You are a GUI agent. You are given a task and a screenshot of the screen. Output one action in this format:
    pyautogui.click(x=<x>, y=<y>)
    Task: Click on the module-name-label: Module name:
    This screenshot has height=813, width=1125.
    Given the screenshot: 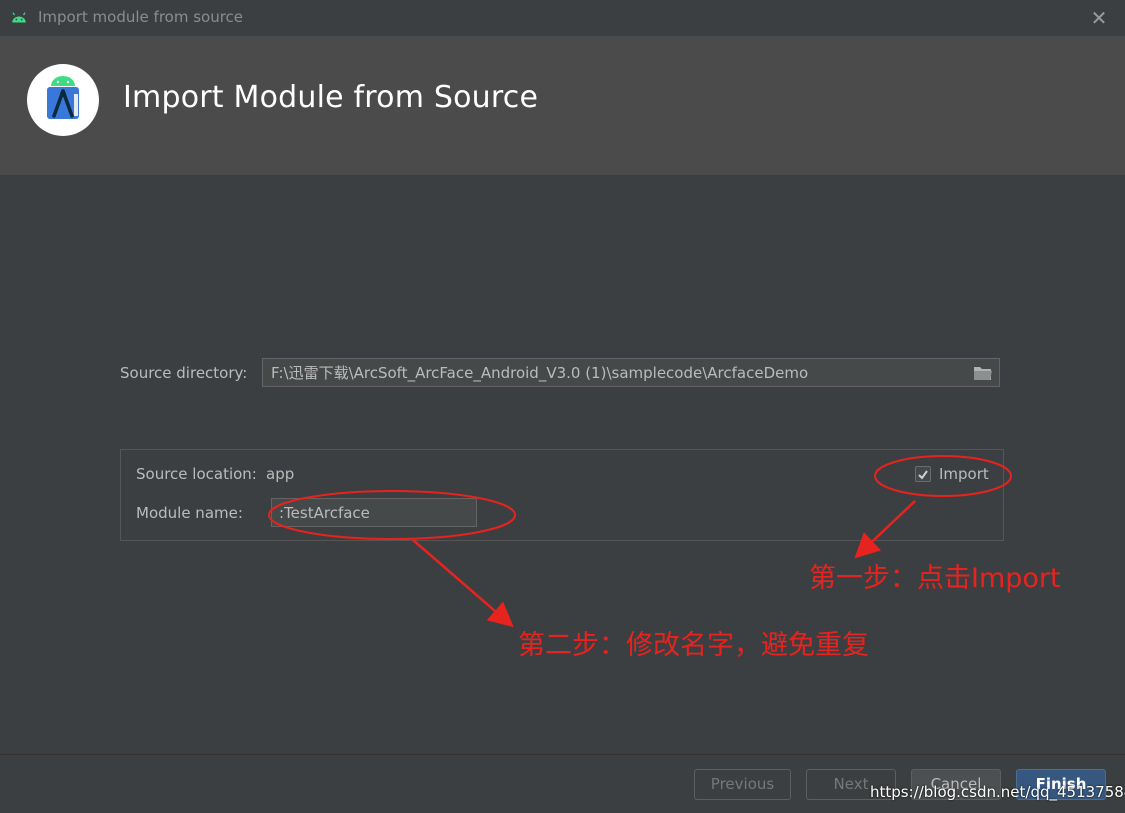 What is the action you would take?
    pyautogui.click(x=189, y=513)
    